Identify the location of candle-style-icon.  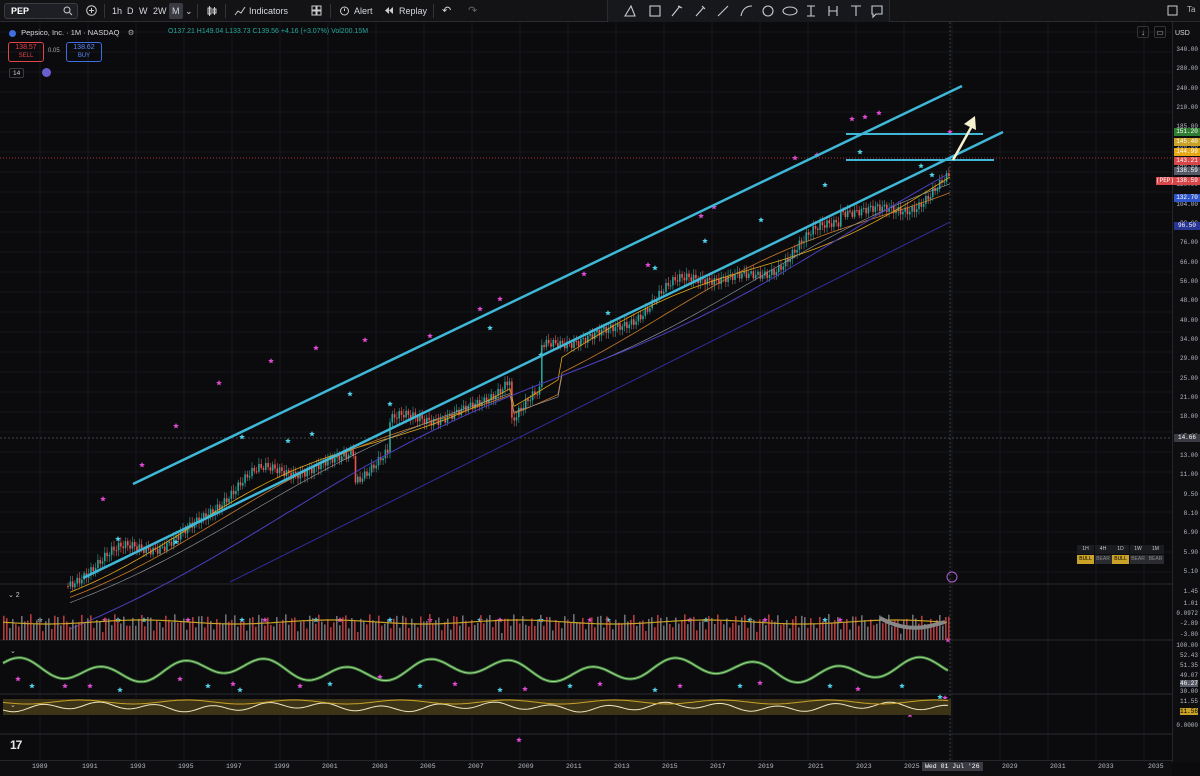
(212, 11).